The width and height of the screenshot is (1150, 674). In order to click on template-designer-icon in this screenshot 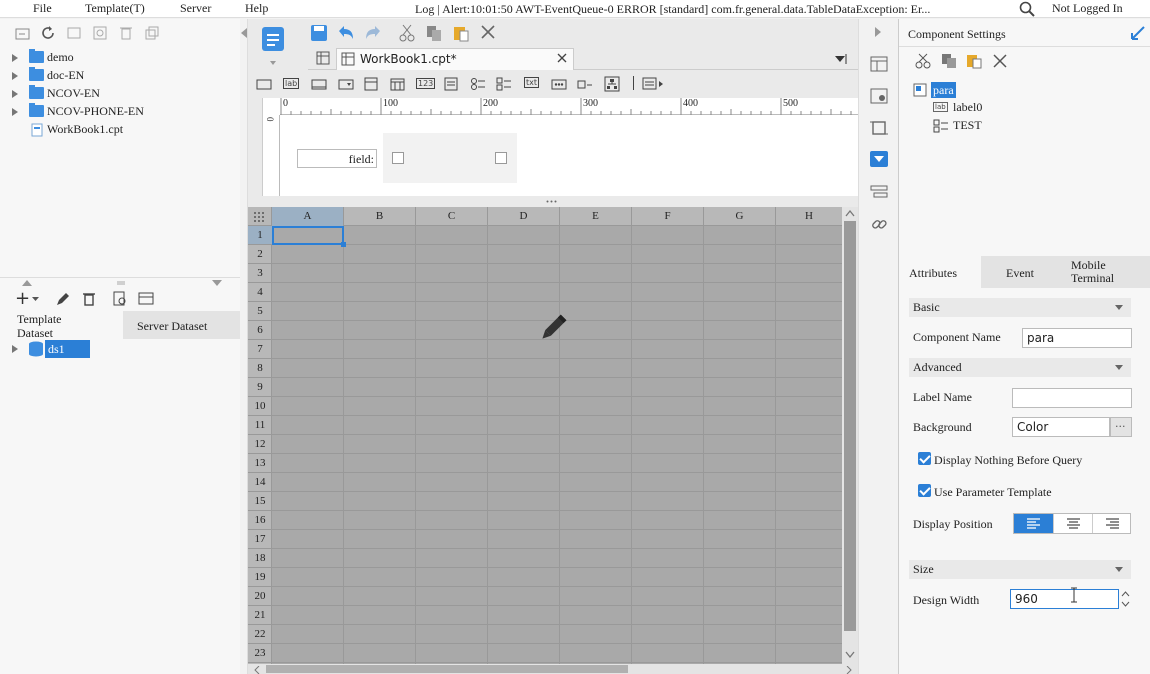, I will do `click(273, 41)`.